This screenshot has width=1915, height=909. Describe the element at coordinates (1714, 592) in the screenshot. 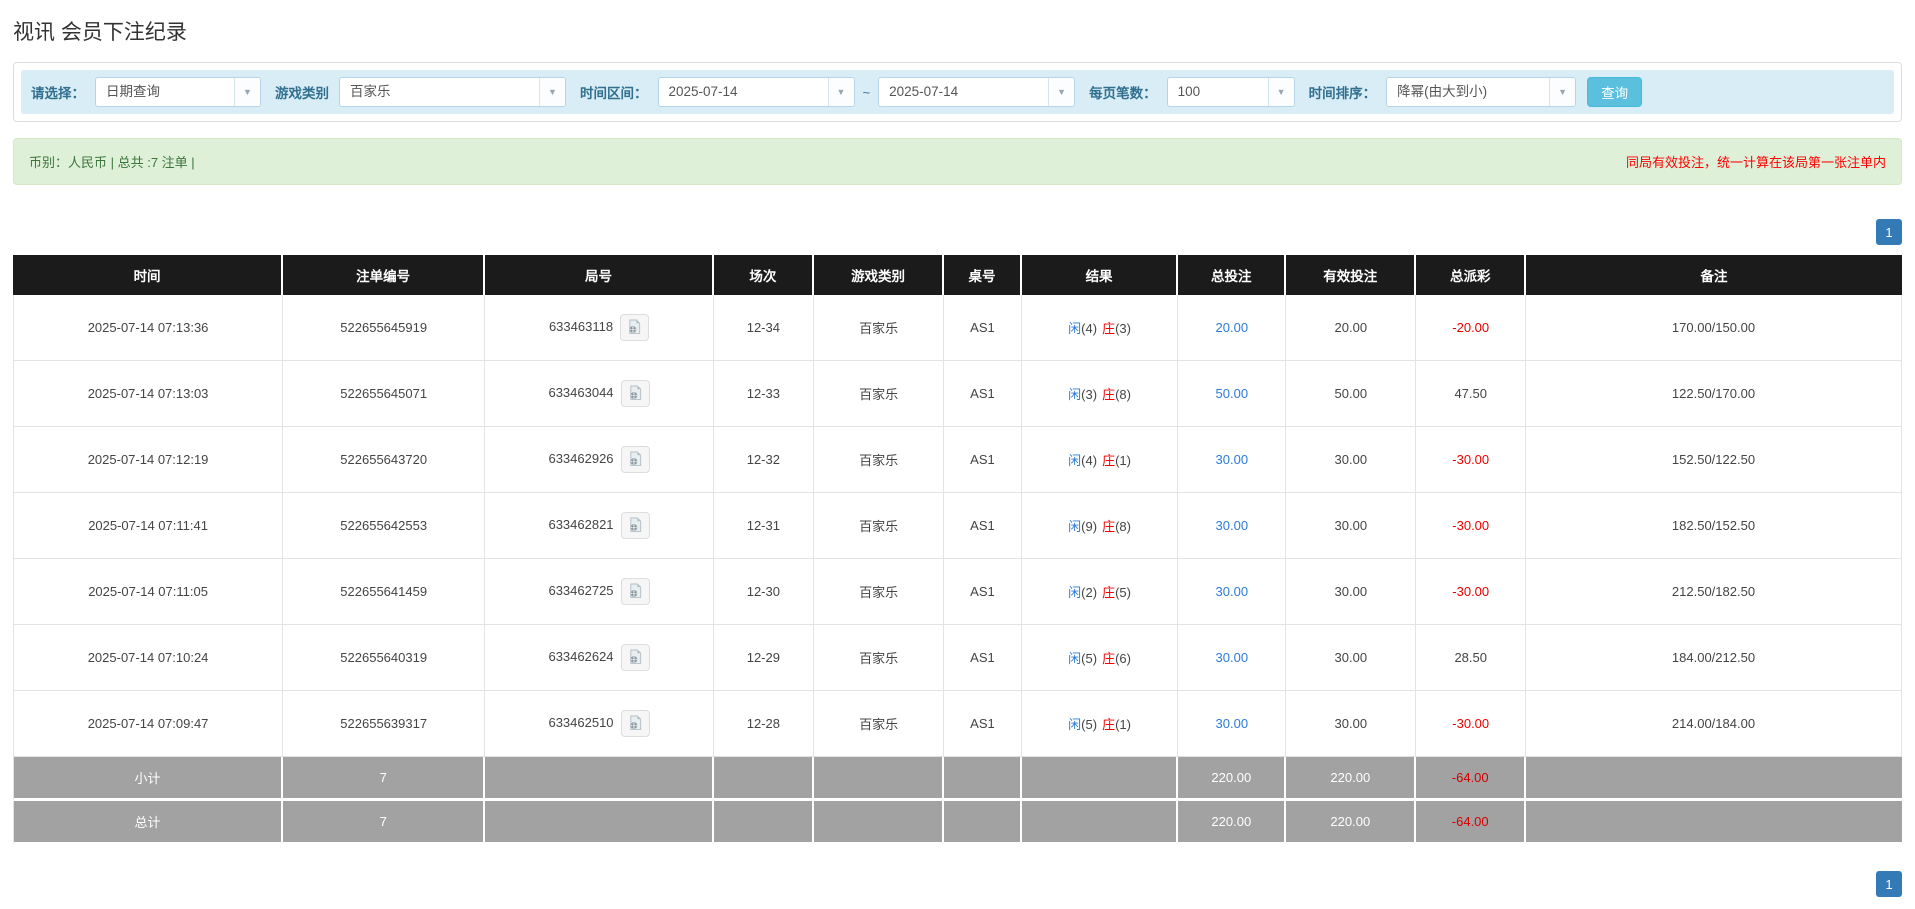

I see `cell-remark: 212.50/182.50` at that location.